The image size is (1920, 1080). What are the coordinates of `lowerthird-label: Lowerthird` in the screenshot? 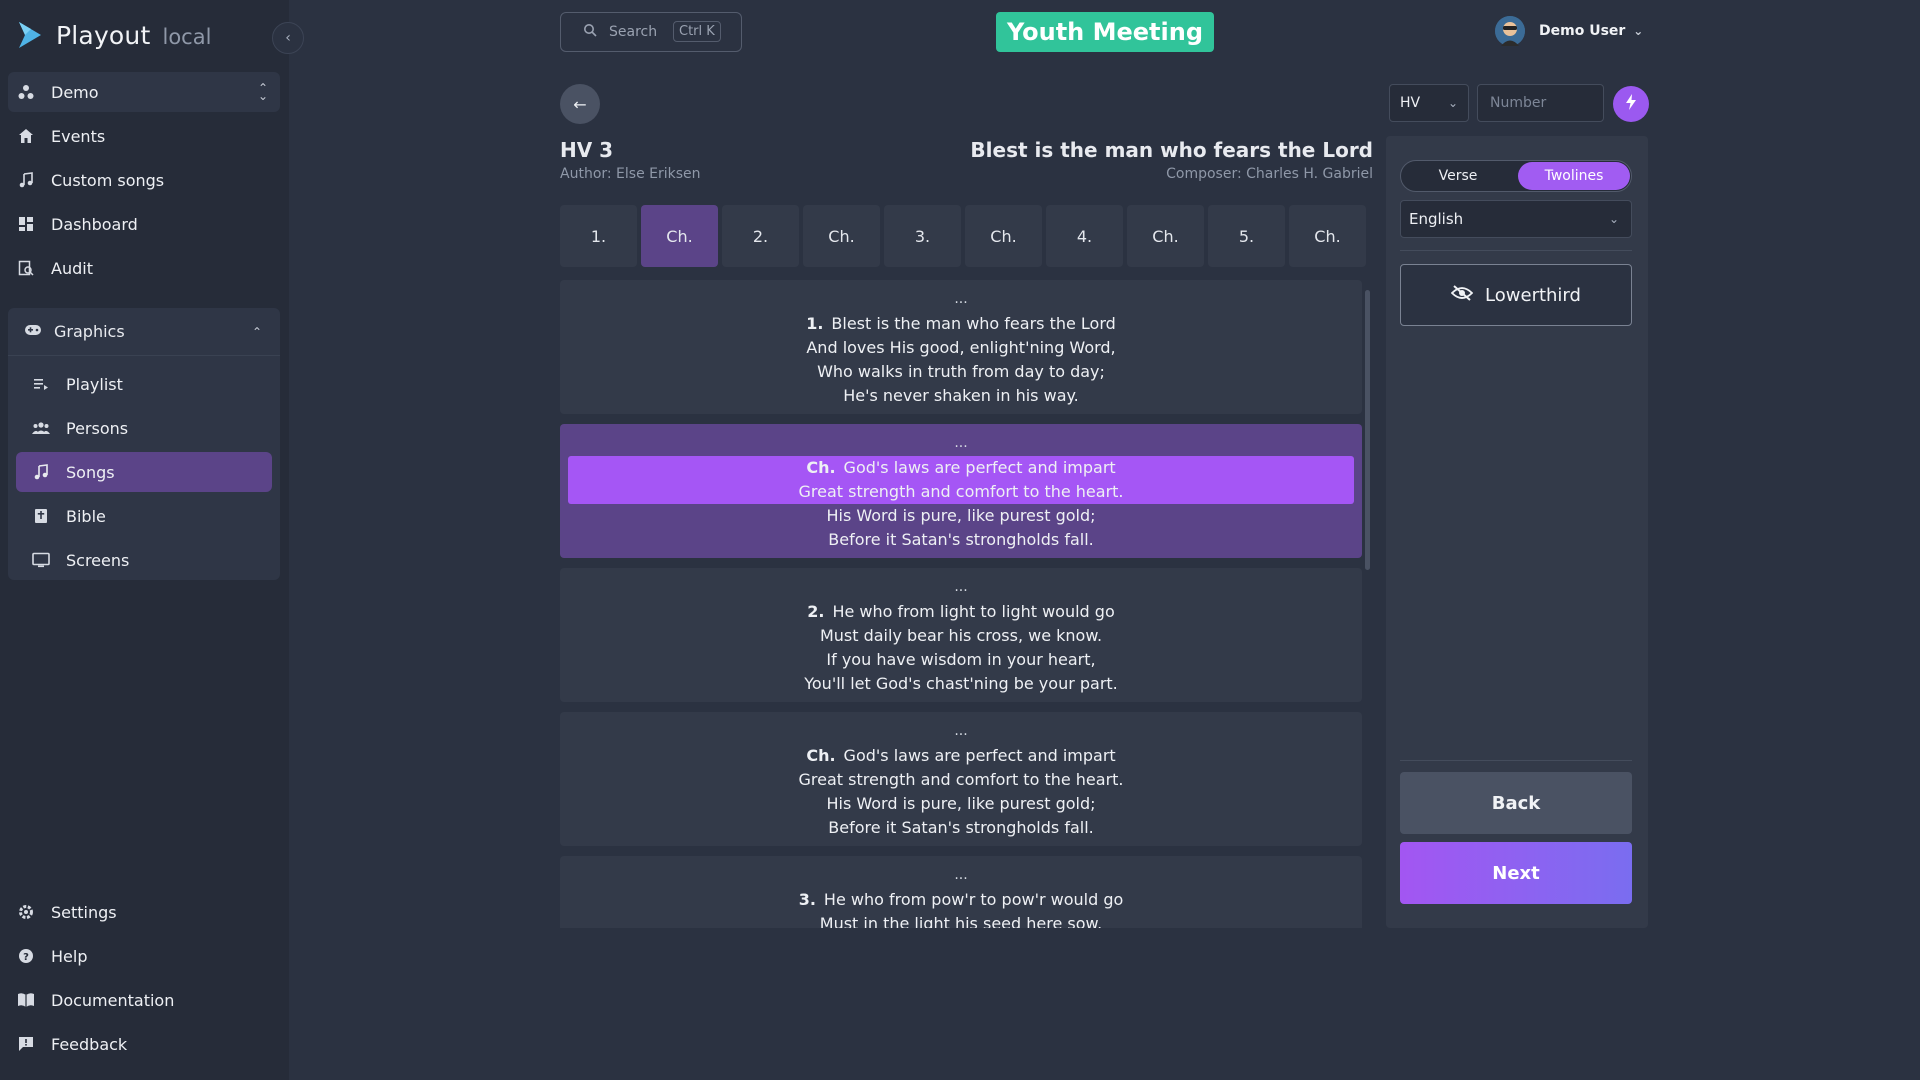 It's located at (1533, 295).